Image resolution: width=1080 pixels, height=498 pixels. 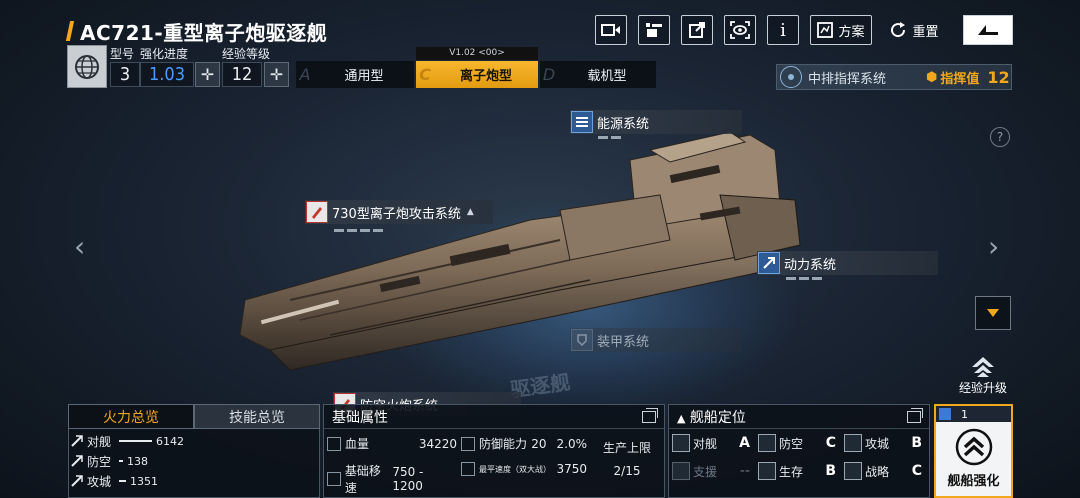 What do you see at coordinates (853, 443) in the screenshot?
I see `siege-icon` at bounding box center [853, 443].